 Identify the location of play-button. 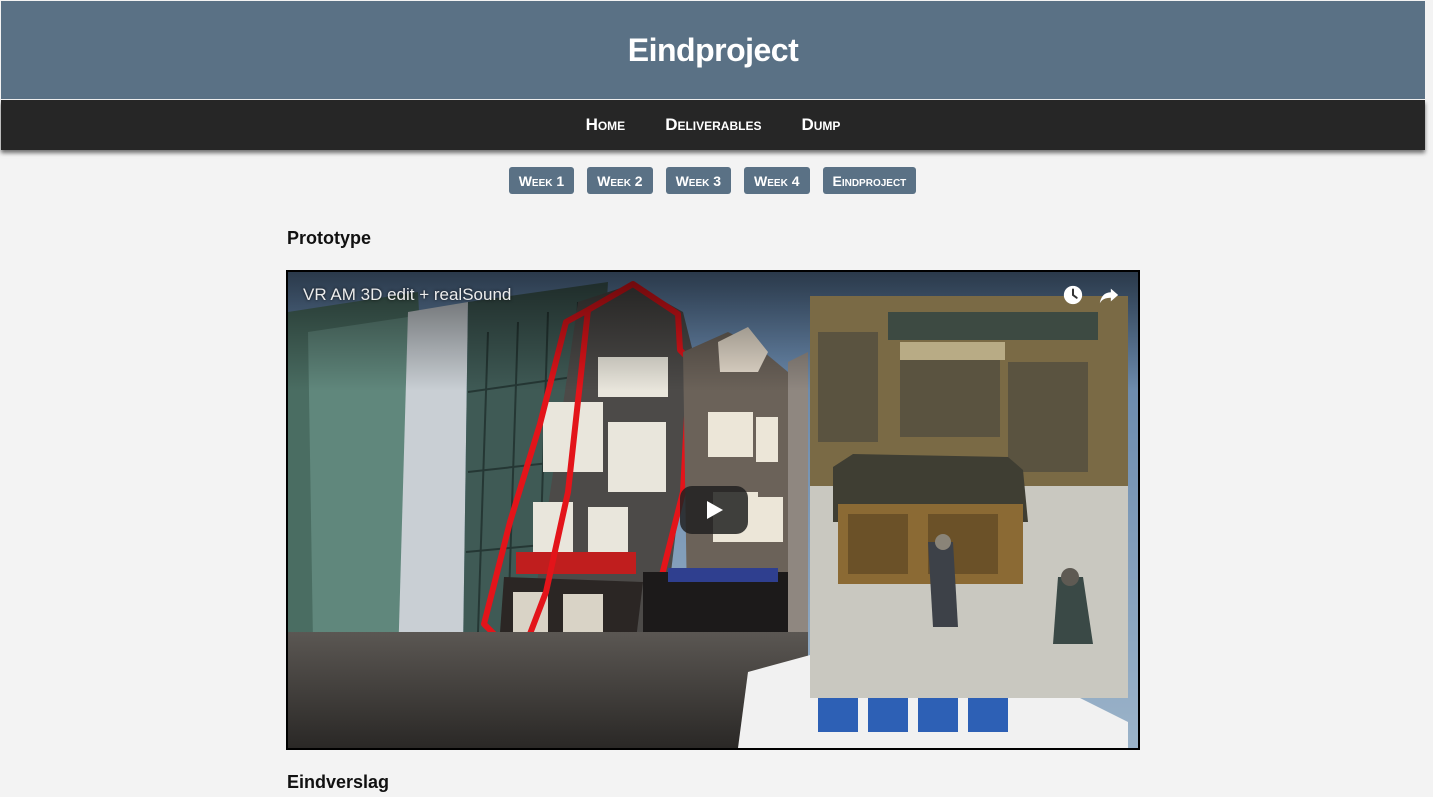
(714, 510).